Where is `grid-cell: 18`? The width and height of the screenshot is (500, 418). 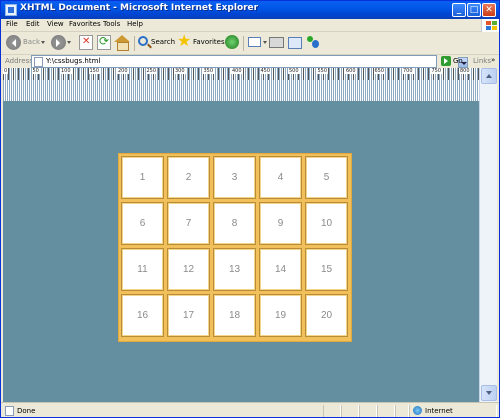
grid-cell: 18 is located at coordinates (234, 315).